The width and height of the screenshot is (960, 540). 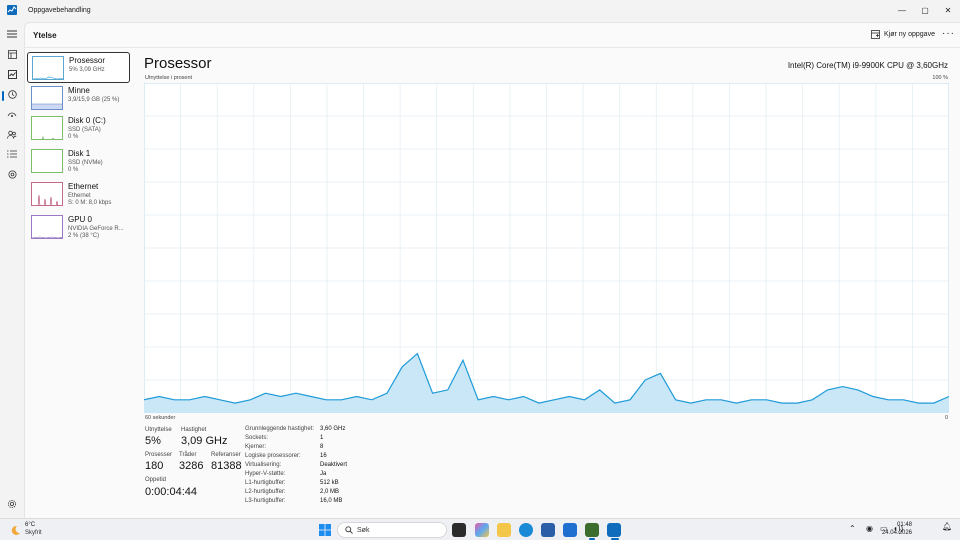 I want to click on device-name: Disk 0 (C:), so click(x=87, y=120).